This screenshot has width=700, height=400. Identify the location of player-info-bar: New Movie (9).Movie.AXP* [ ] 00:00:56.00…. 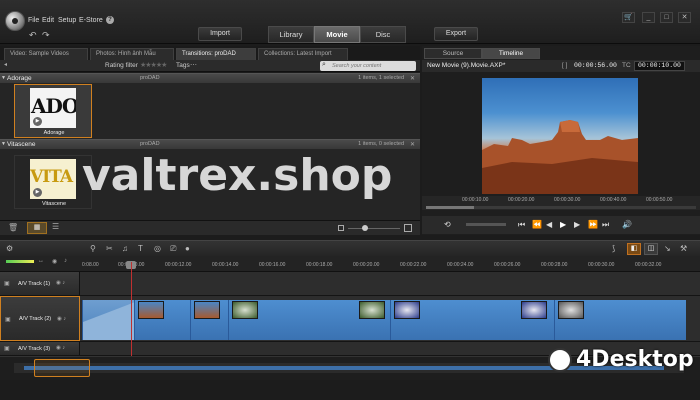
(561, 66).